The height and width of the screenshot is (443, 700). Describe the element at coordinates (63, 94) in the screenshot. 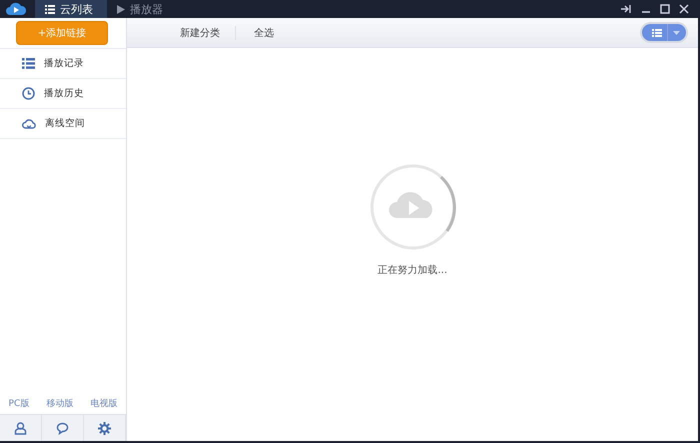

I see `sidebar-item: 播放历史` at that location.